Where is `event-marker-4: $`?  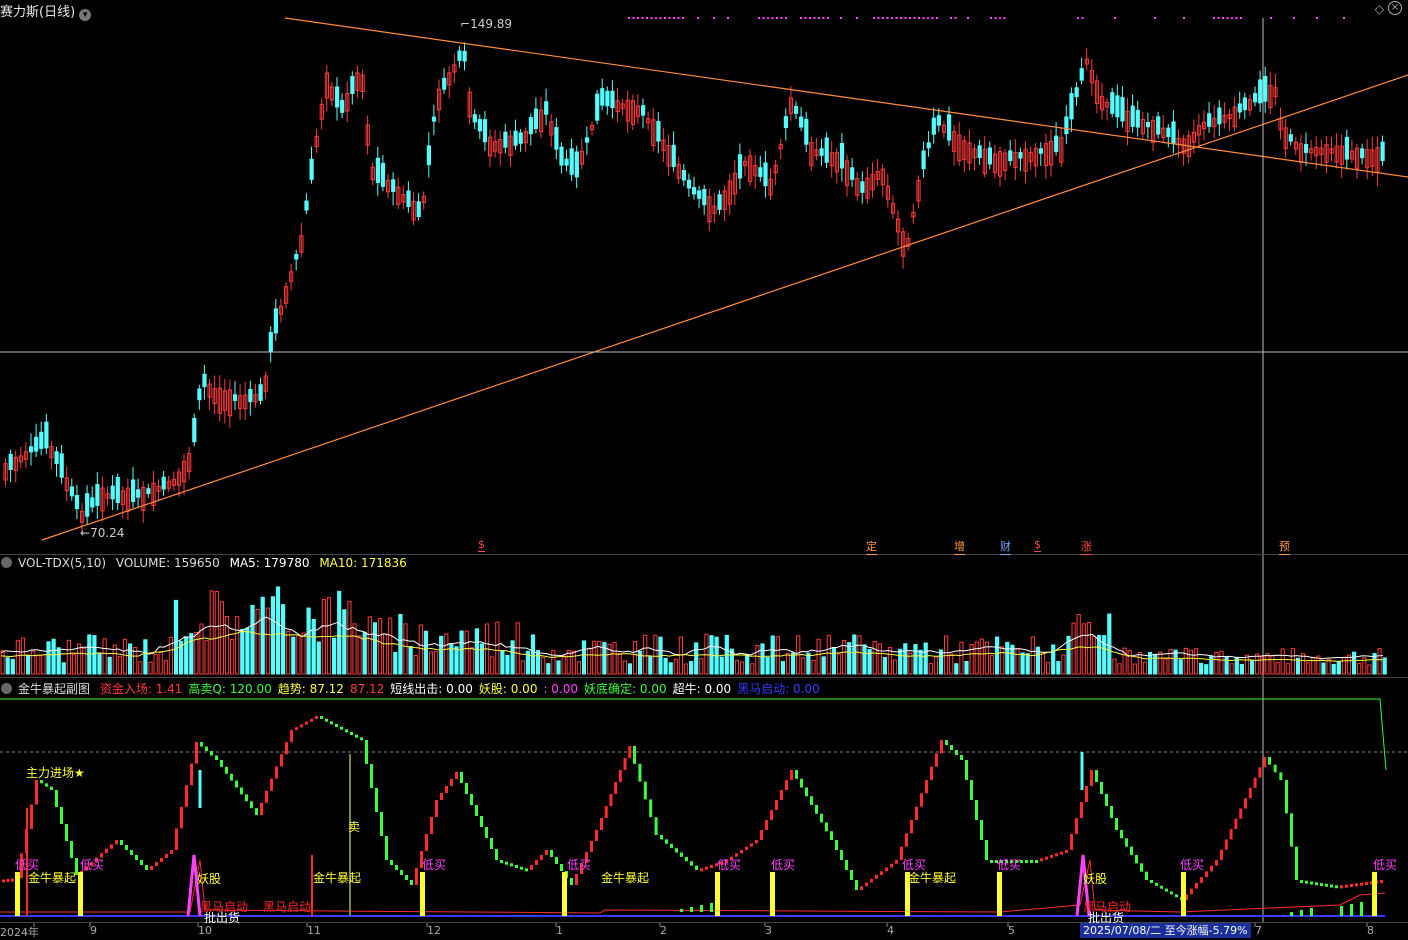 event-marker-4: $ is located at coordinates (1037, 545).